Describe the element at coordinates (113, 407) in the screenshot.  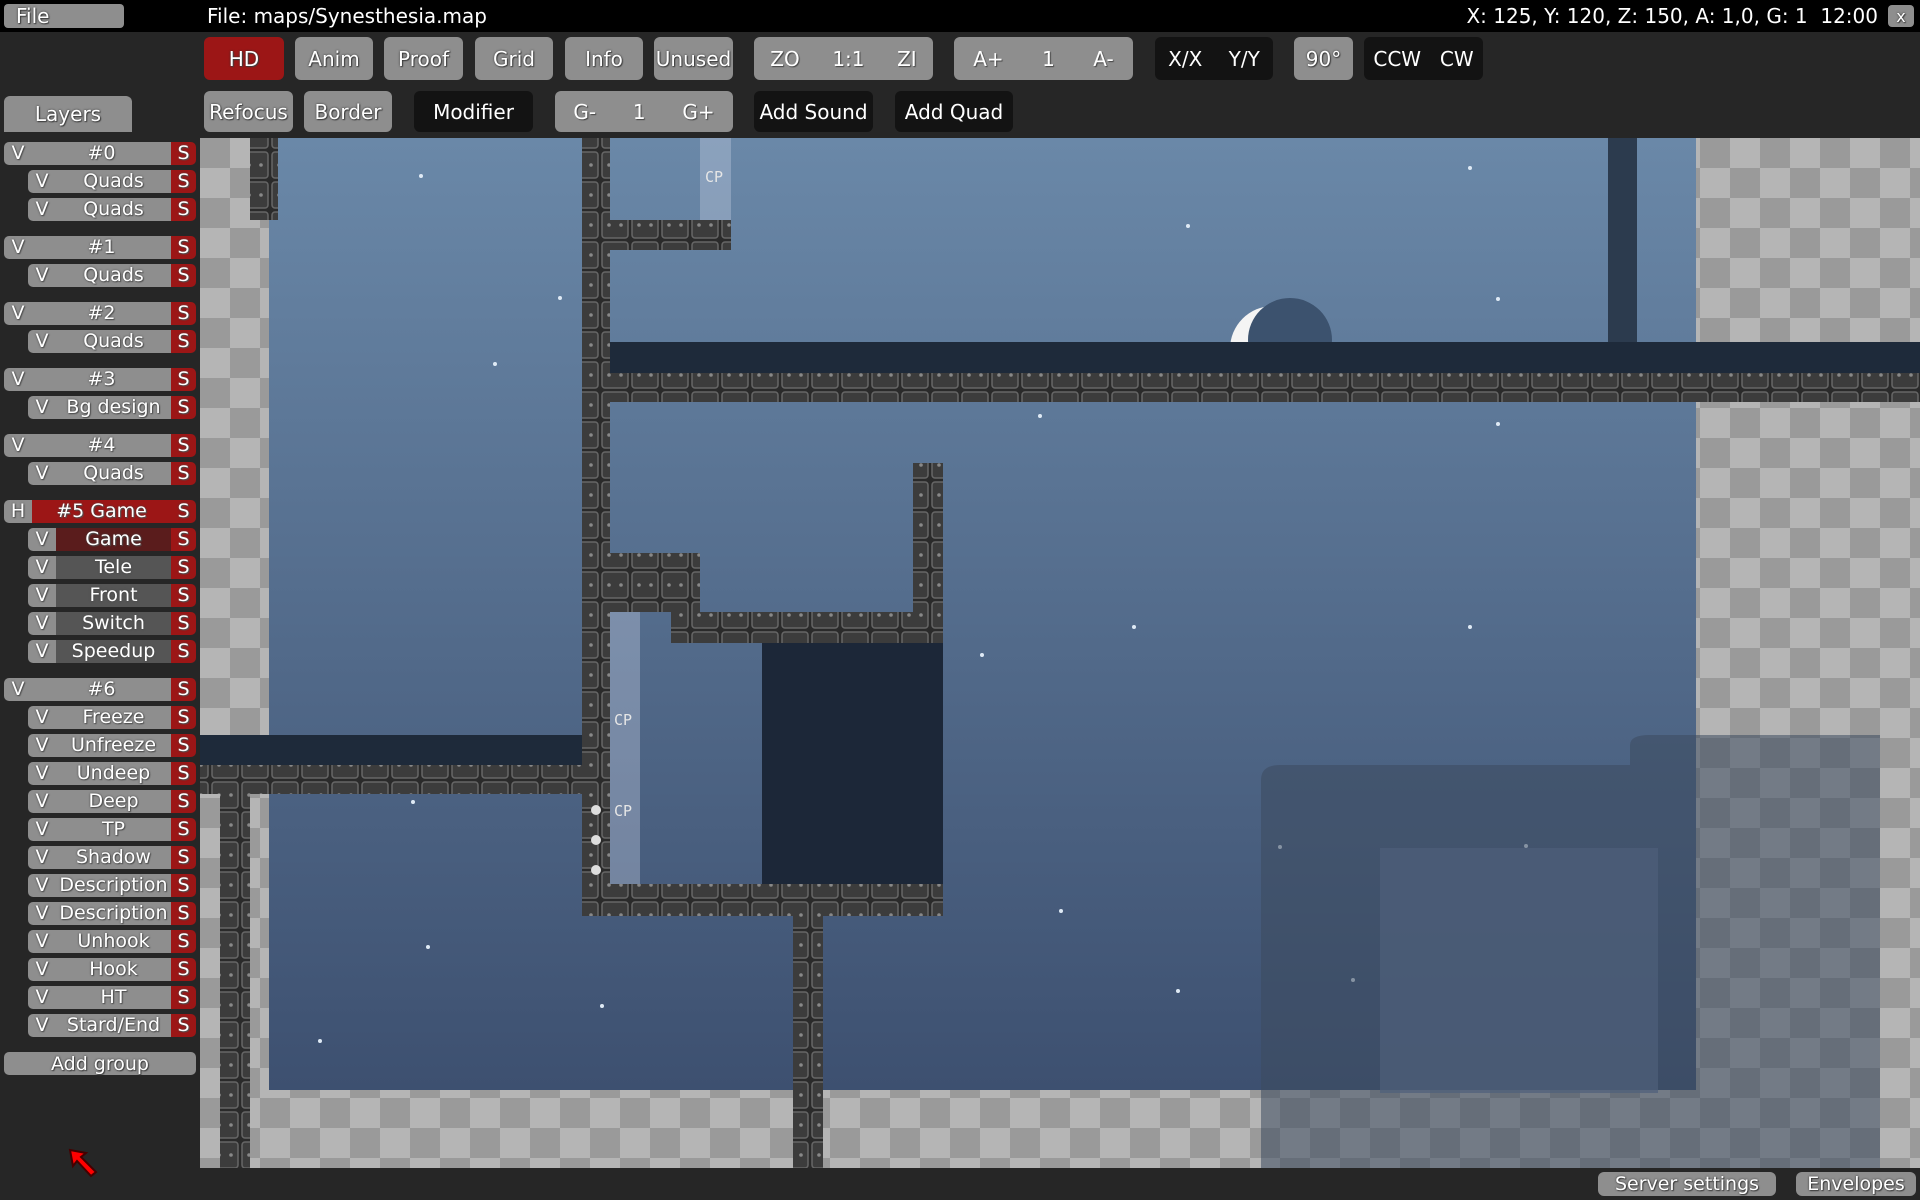
I see `layer-name: Bg design` at that location.